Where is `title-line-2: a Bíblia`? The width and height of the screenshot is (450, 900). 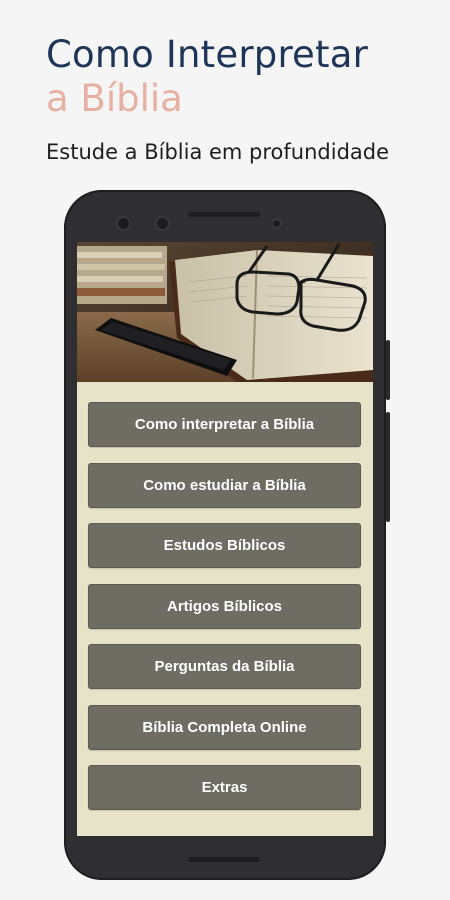
title-line-2: a Bíblia is located at coordinates (114, 98).